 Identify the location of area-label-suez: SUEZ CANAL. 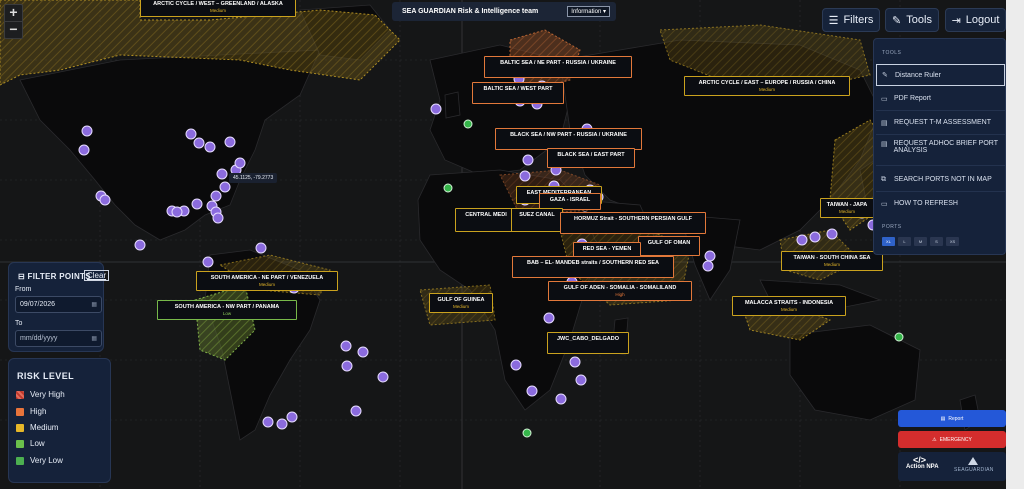
(537, 220).